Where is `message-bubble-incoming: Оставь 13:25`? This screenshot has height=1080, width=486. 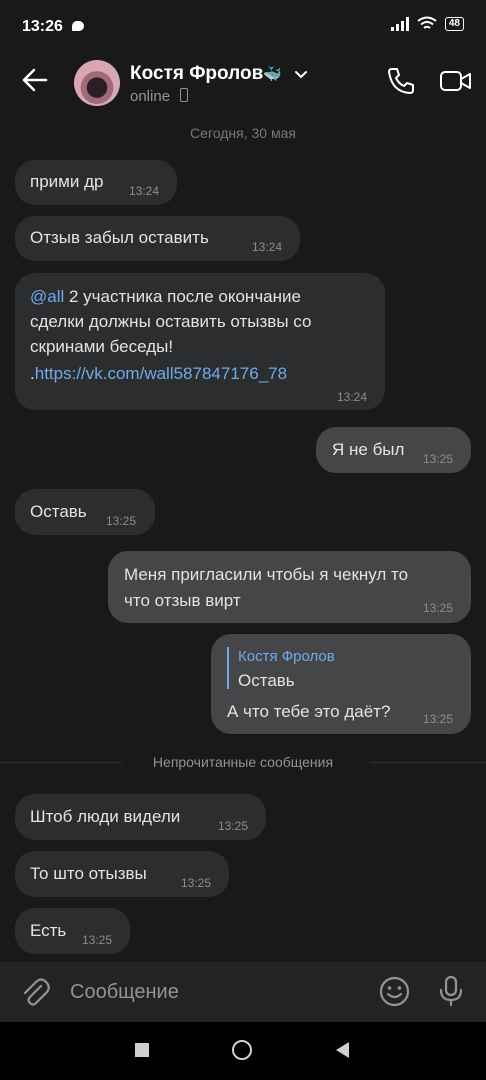 message-bubble-incoming: Оставь 13:25 is located at coordinates (85, 512).